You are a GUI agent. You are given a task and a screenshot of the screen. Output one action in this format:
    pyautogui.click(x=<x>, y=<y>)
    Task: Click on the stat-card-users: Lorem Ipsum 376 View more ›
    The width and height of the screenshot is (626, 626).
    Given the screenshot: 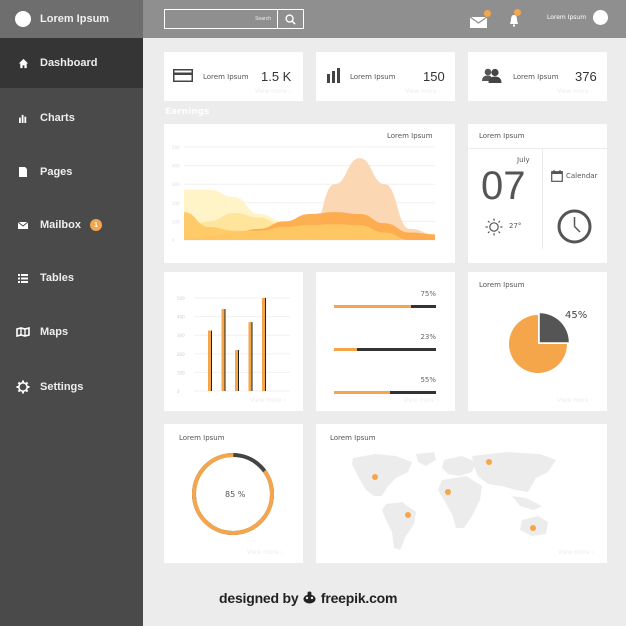 What is the action you would take?
    pyautogui.click(x=537, y=76)
    